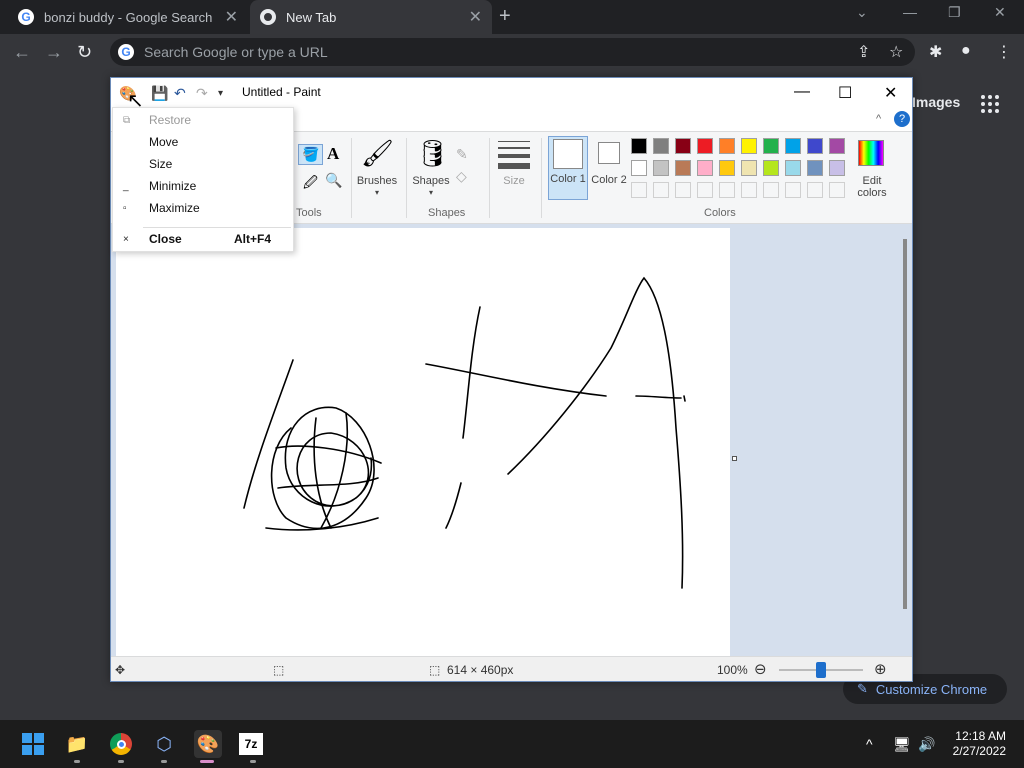 The height and width of the screenshot is (768, 1024). Describe the element at coordinates (121, 744) in the screenshot. I see `chrome-taskbar-icon` at that location.